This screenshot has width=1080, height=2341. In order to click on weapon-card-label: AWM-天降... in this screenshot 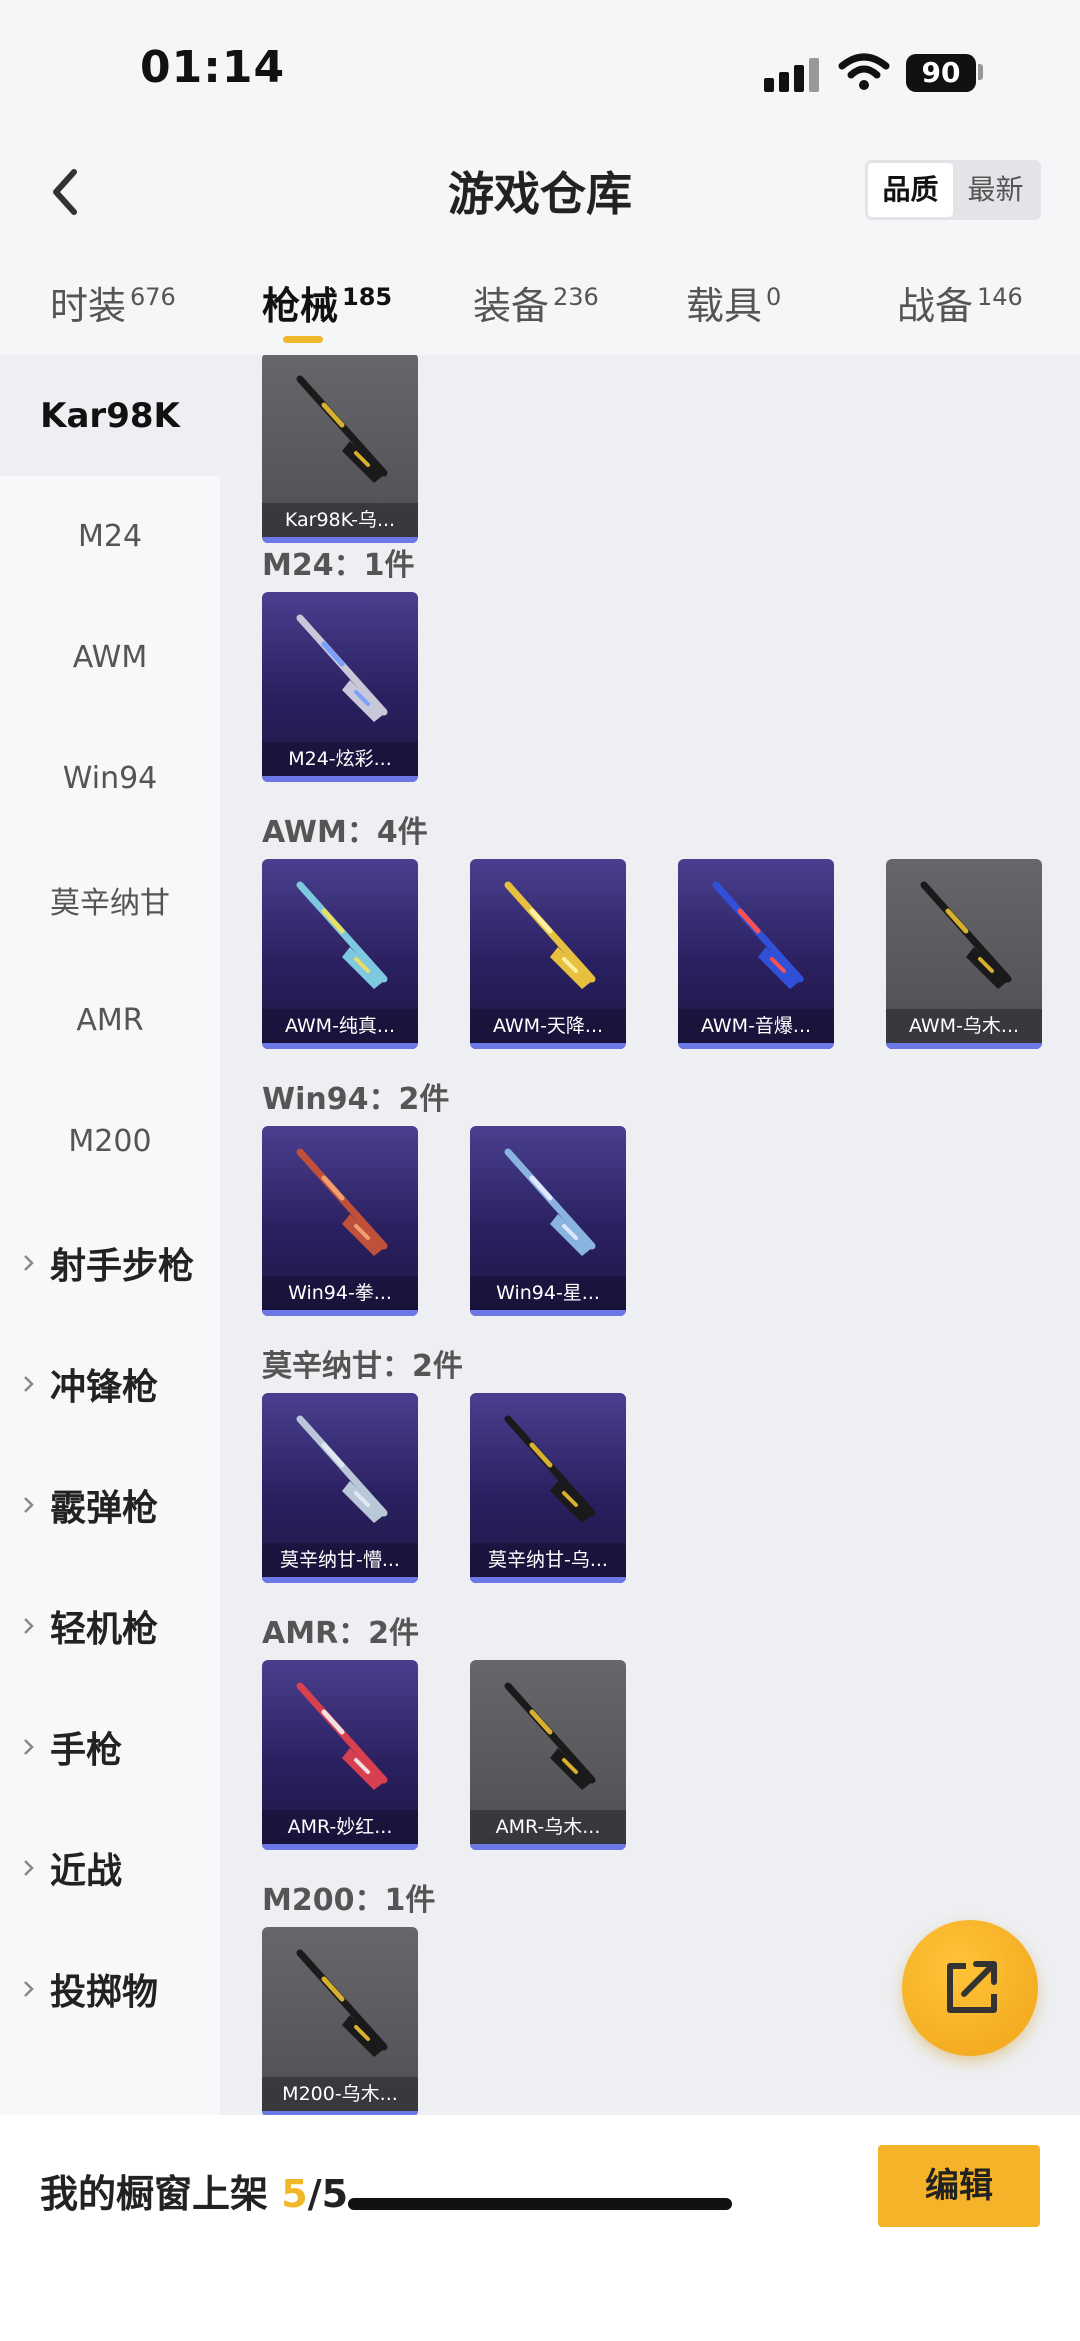, I will do `click(548, 1026)`.